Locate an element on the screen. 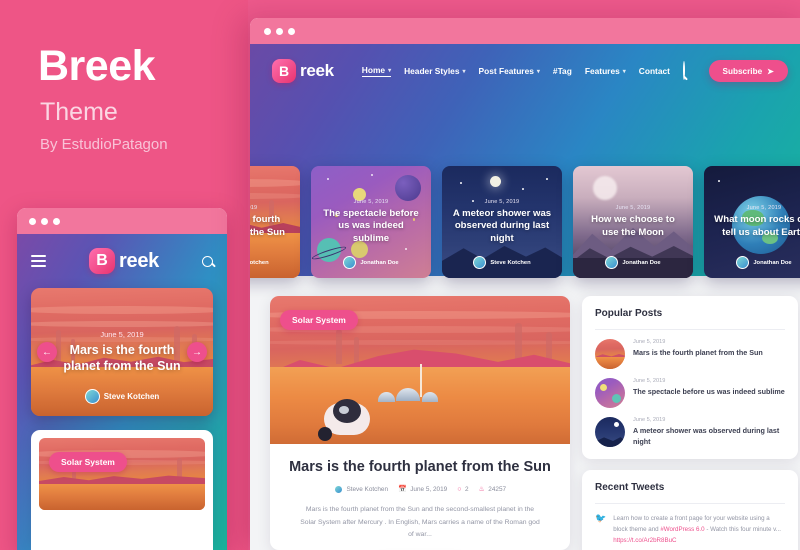 The image size is (800, 550). carousel-prev-button: ← is located at coordinates (47, 352).